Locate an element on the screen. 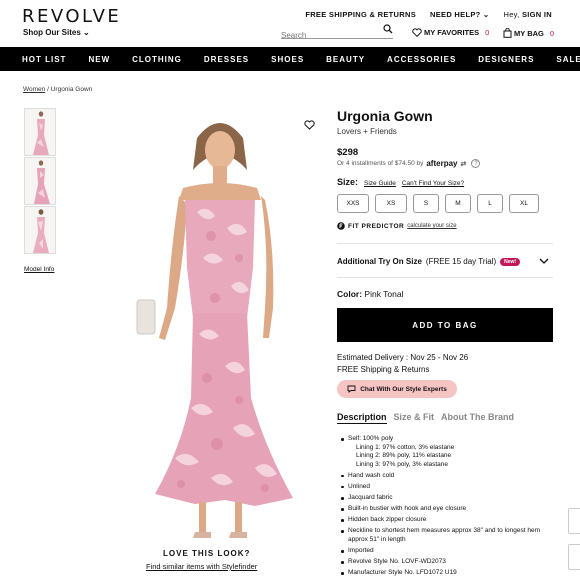 This screenshot has height=580, width=580. list-item: Hand wash cold is located at coordinates (445, 476).